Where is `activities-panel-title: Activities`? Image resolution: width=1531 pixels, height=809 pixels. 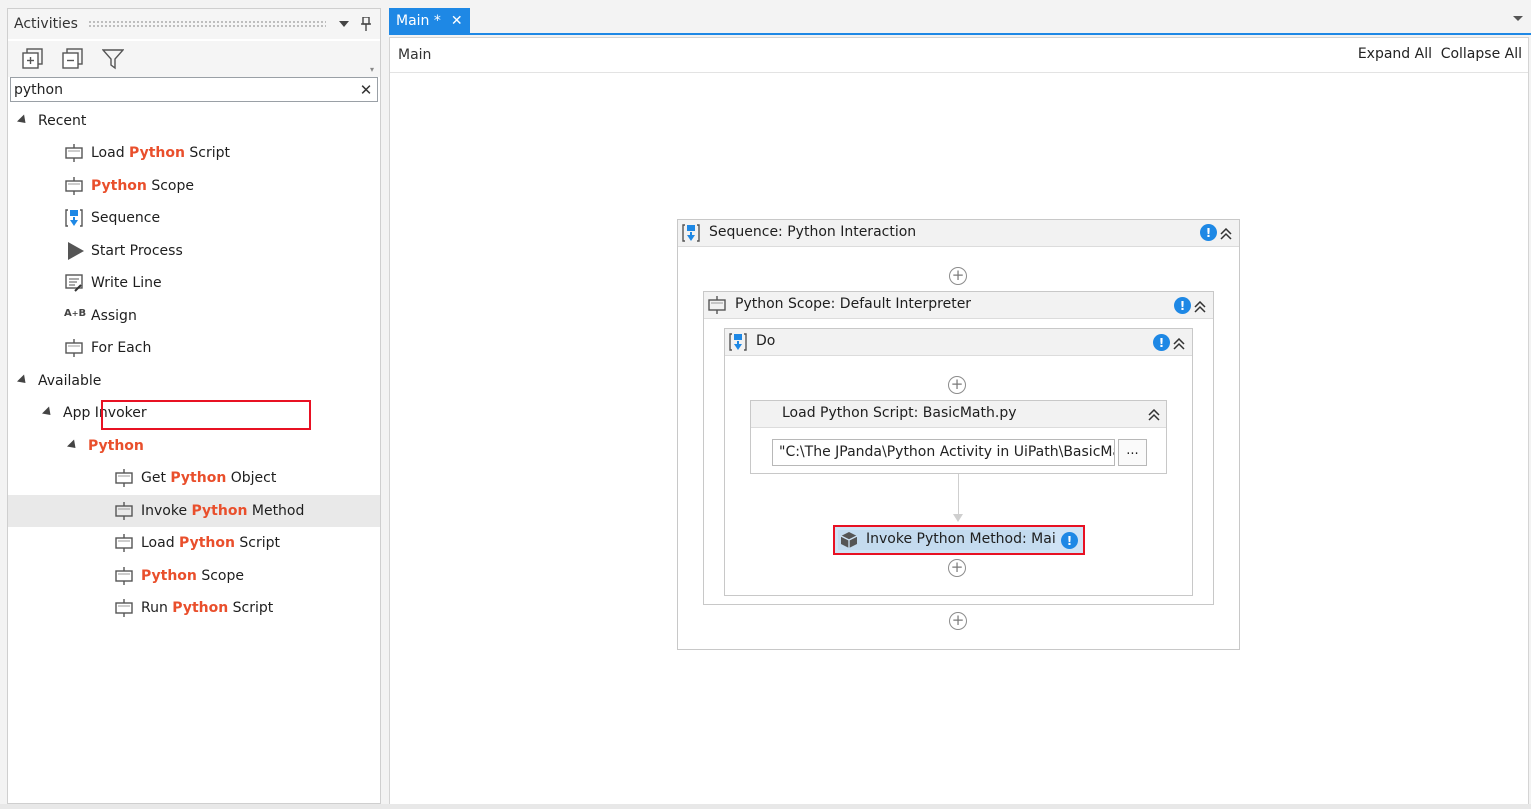 activities-panel-title: Activities is located at coordinates (46, 24).